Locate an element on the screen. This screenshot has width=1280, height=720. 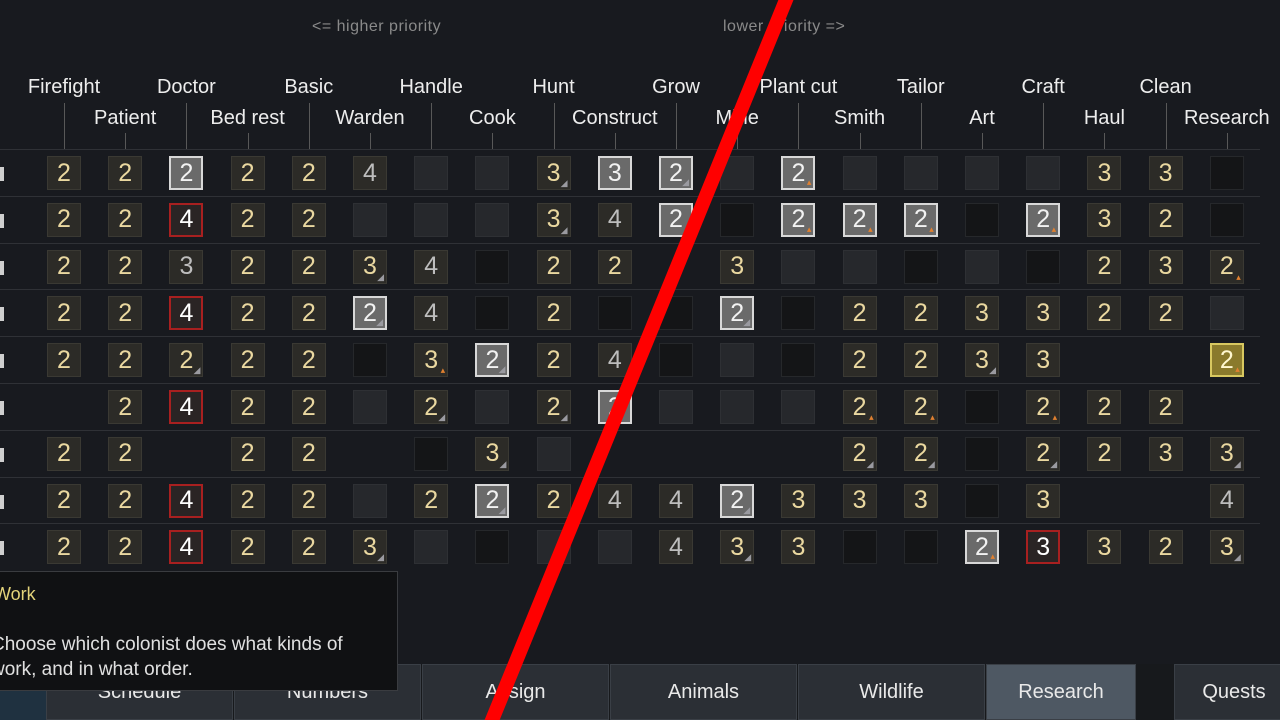
priority-cell-haul is located at coordinates (1104, 360).